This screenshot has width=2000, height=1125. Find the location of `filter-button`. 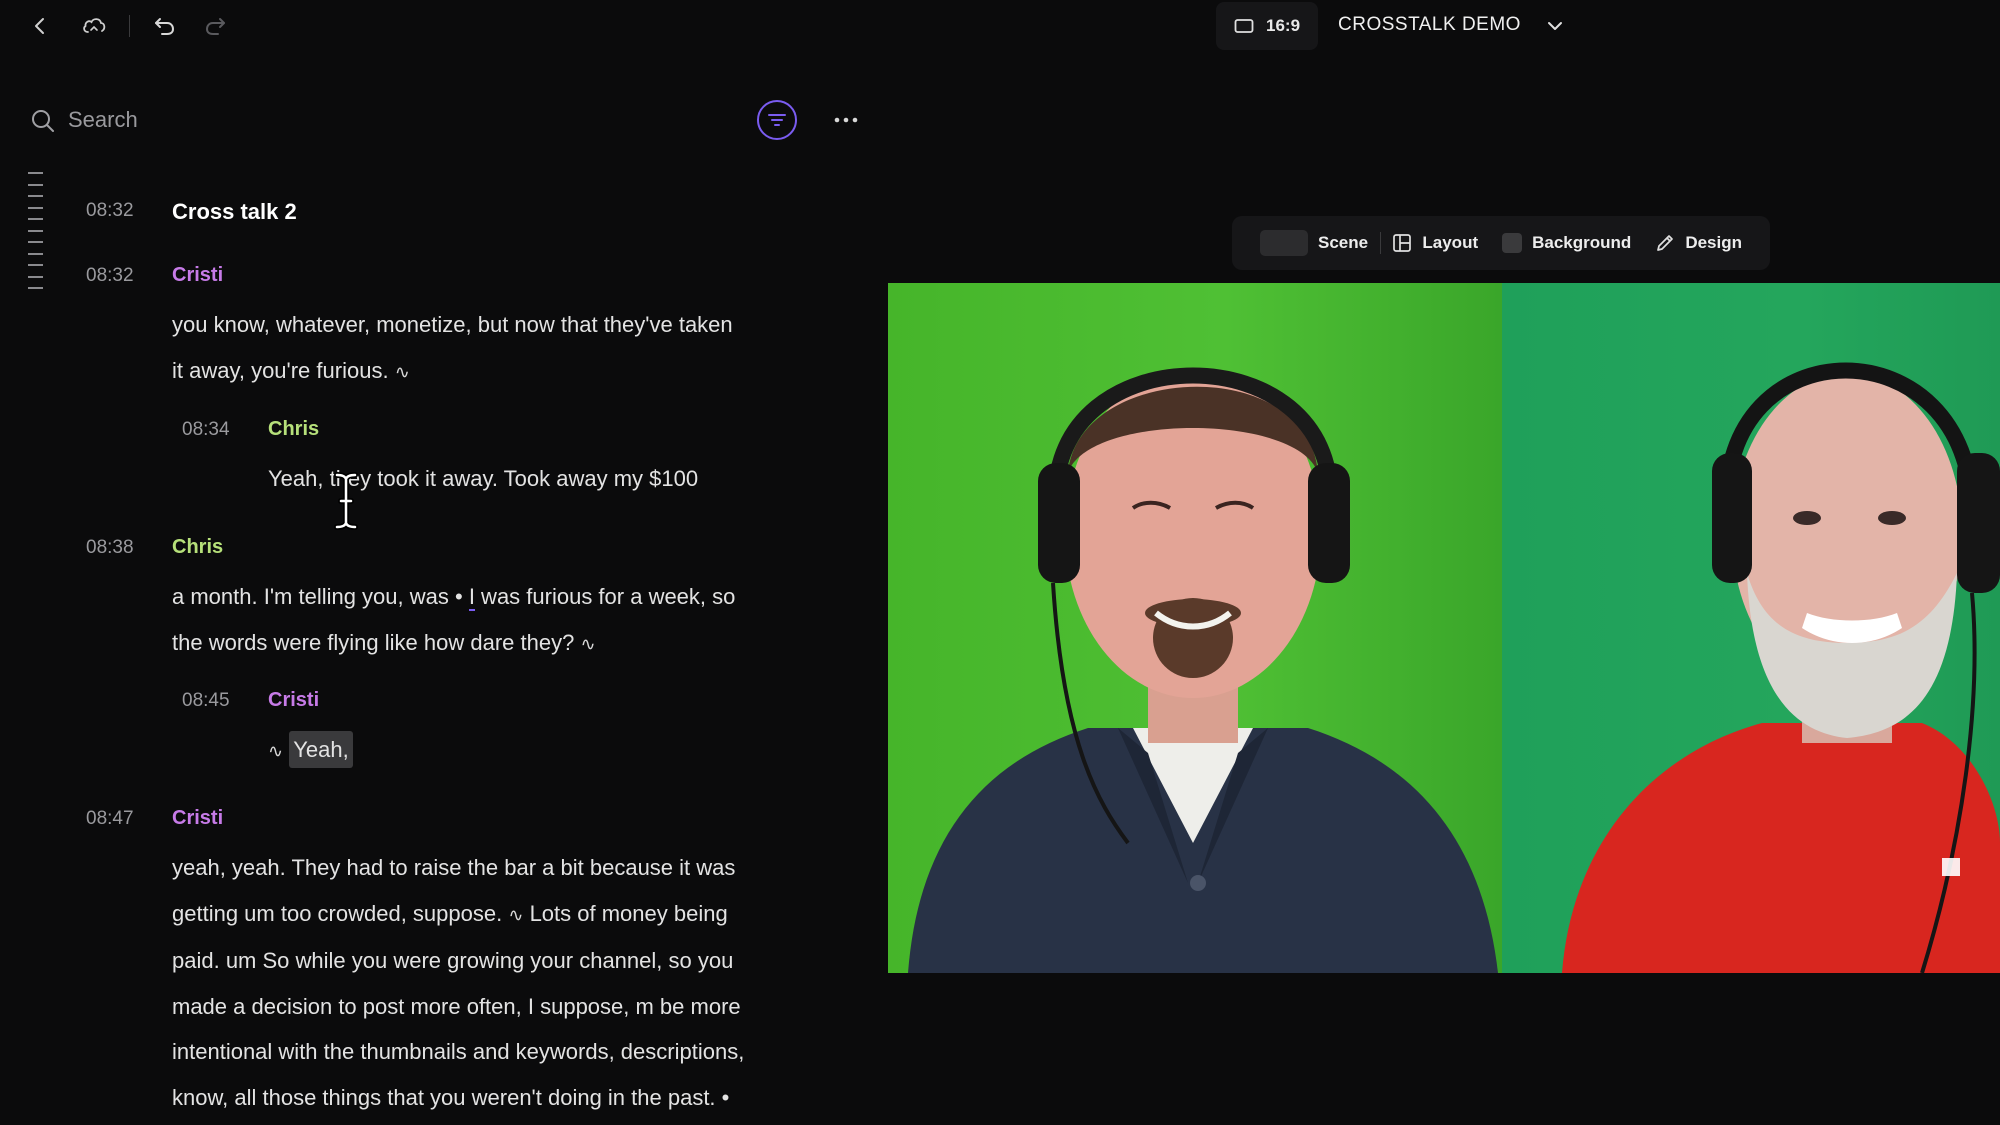

filter-button is located at coordinates (777, 120).